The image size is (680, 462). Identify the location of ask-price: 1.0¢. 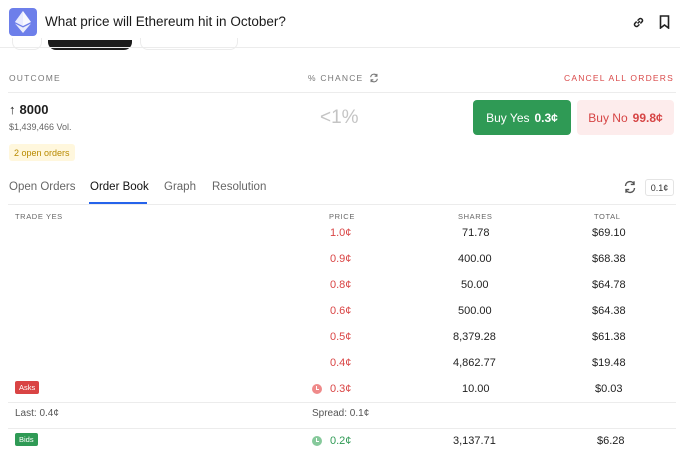
(341, 233).